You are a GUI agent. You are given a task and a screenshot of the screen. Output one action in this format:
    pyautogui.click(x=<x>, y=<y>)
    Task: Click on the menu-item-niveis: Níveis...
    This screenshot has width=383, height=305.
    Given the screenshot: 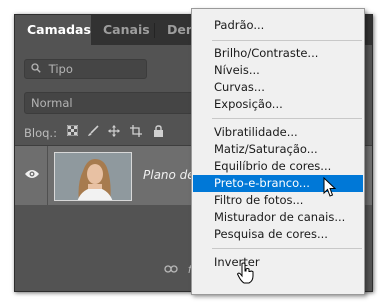 What is the action you would take?
    pyautogui.click(x=278, y=70)
    